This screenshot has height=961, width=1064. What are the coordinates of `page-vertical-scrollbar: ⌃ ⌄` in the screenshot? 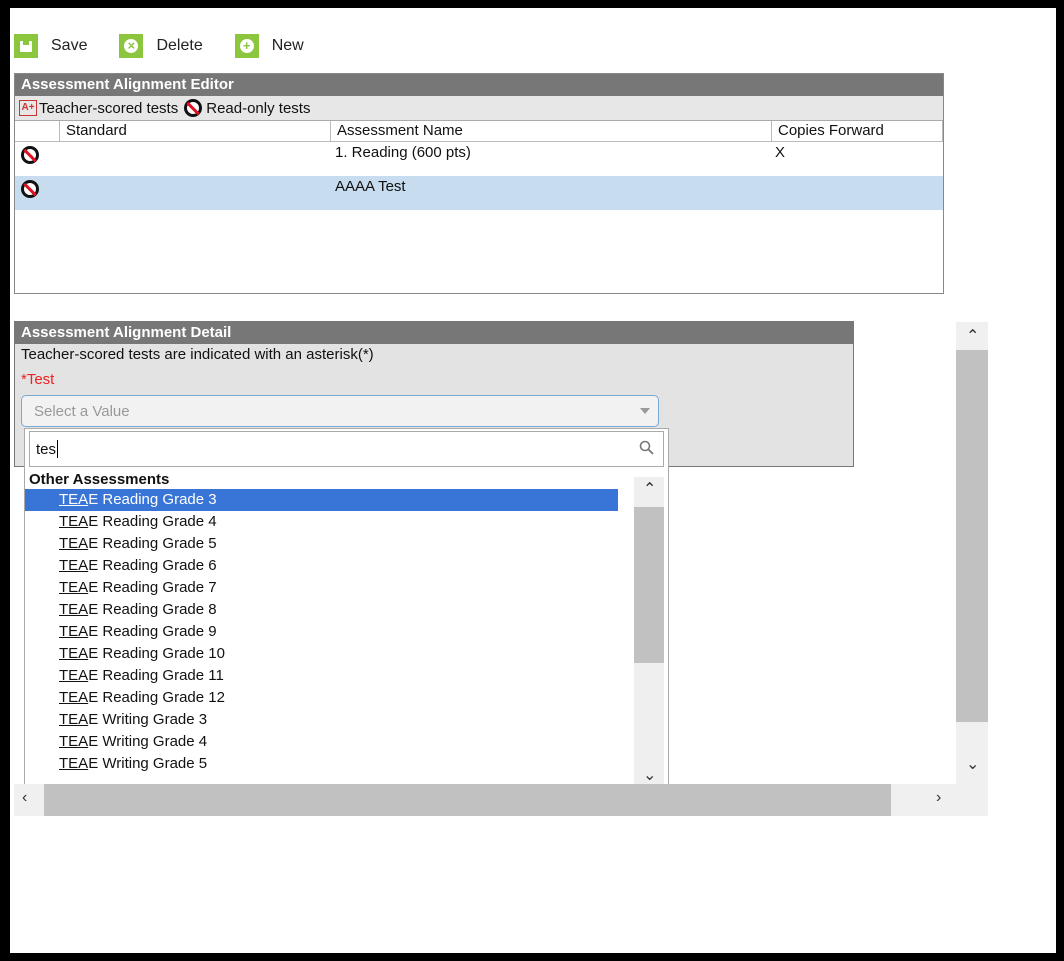 It's located at (972, 553).